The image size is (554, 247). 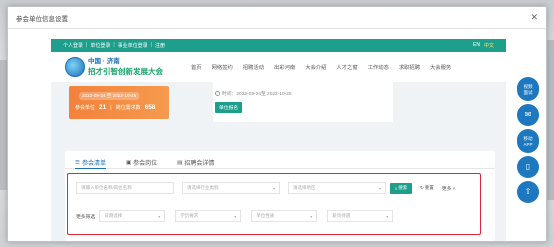 What do you see at coordinates (128, 108) in the screenshot?
I see `positions-label: 岗位需求数` at bounding box center [128, 108].